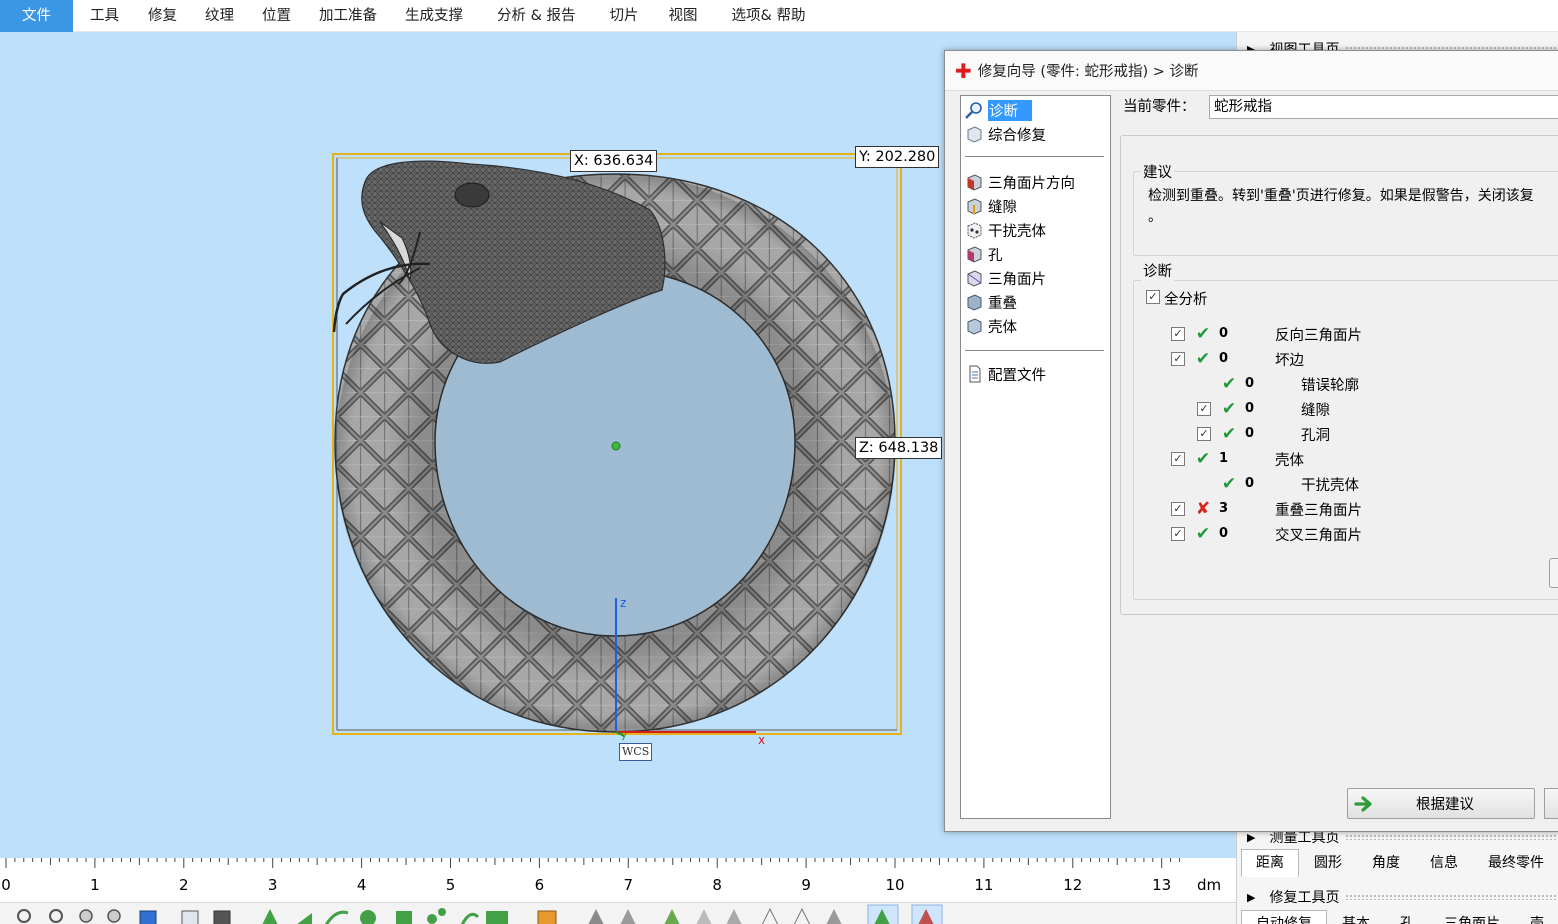  Describe the element at coordinates (270, 916) in the screenshot. I see `triangle-green-icon` at that location.